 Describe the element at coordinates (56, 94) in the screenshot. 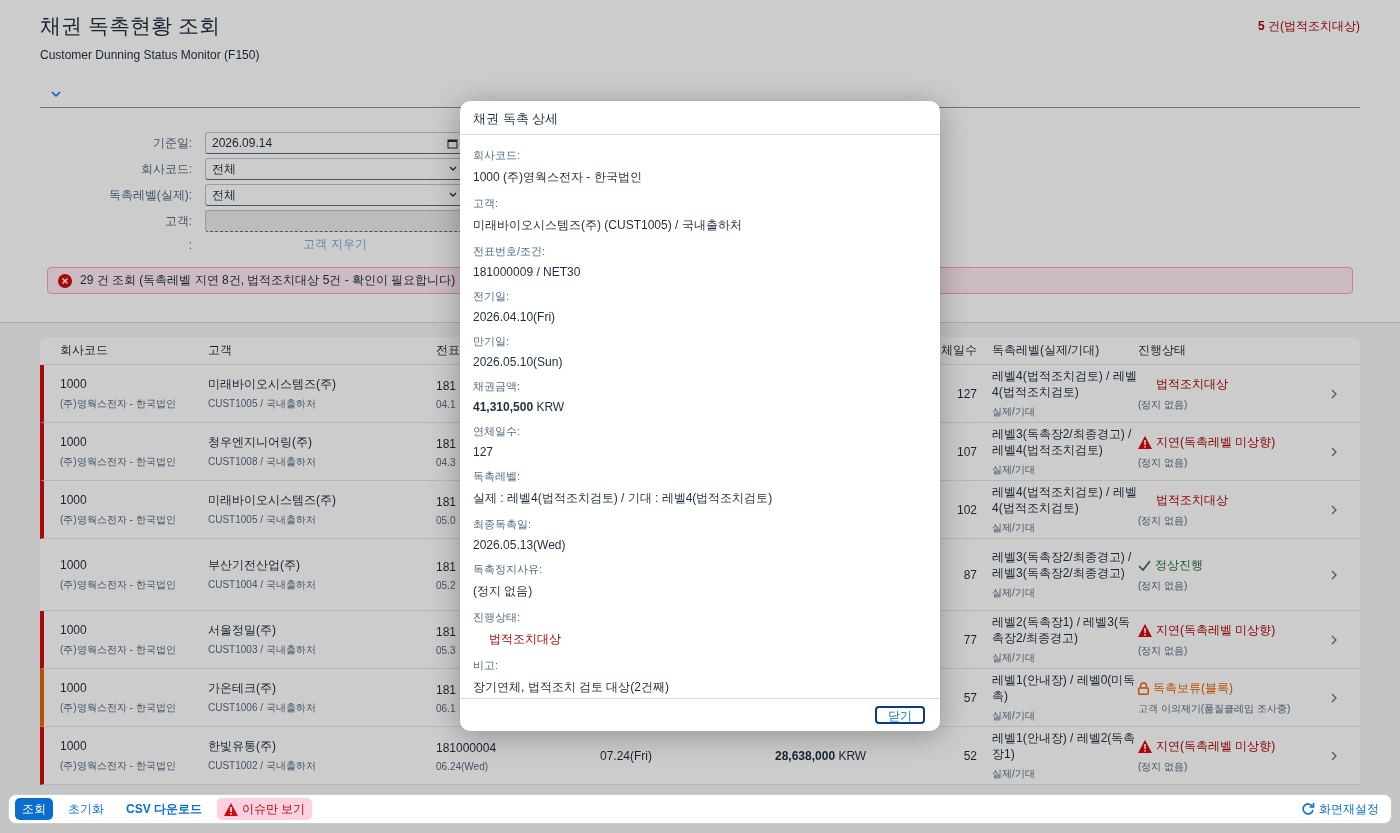

I see `expand-icon` at that location.